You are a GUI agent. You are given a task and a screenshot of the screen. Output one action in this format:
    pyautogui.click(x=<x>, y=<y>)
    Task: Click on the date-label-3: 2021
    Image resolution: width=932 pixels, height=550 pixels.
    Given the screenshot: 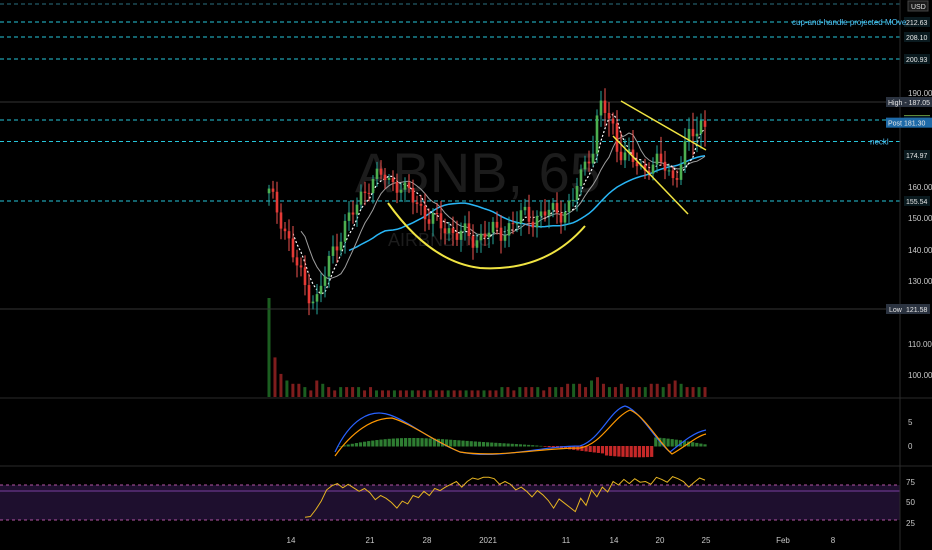 What is the action you would take?
    pyautogui.click(x=488, y=540)
    